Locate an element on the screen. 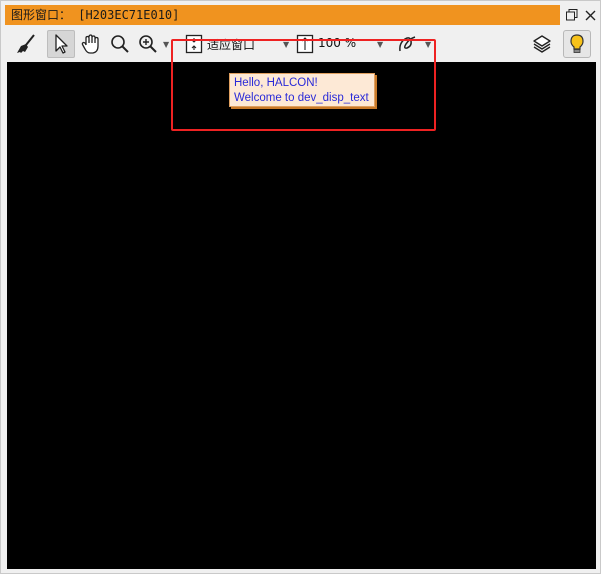 The width and height of the screenshot is (601, 574). lightbulb-icon is located at coordinates (577, 44).